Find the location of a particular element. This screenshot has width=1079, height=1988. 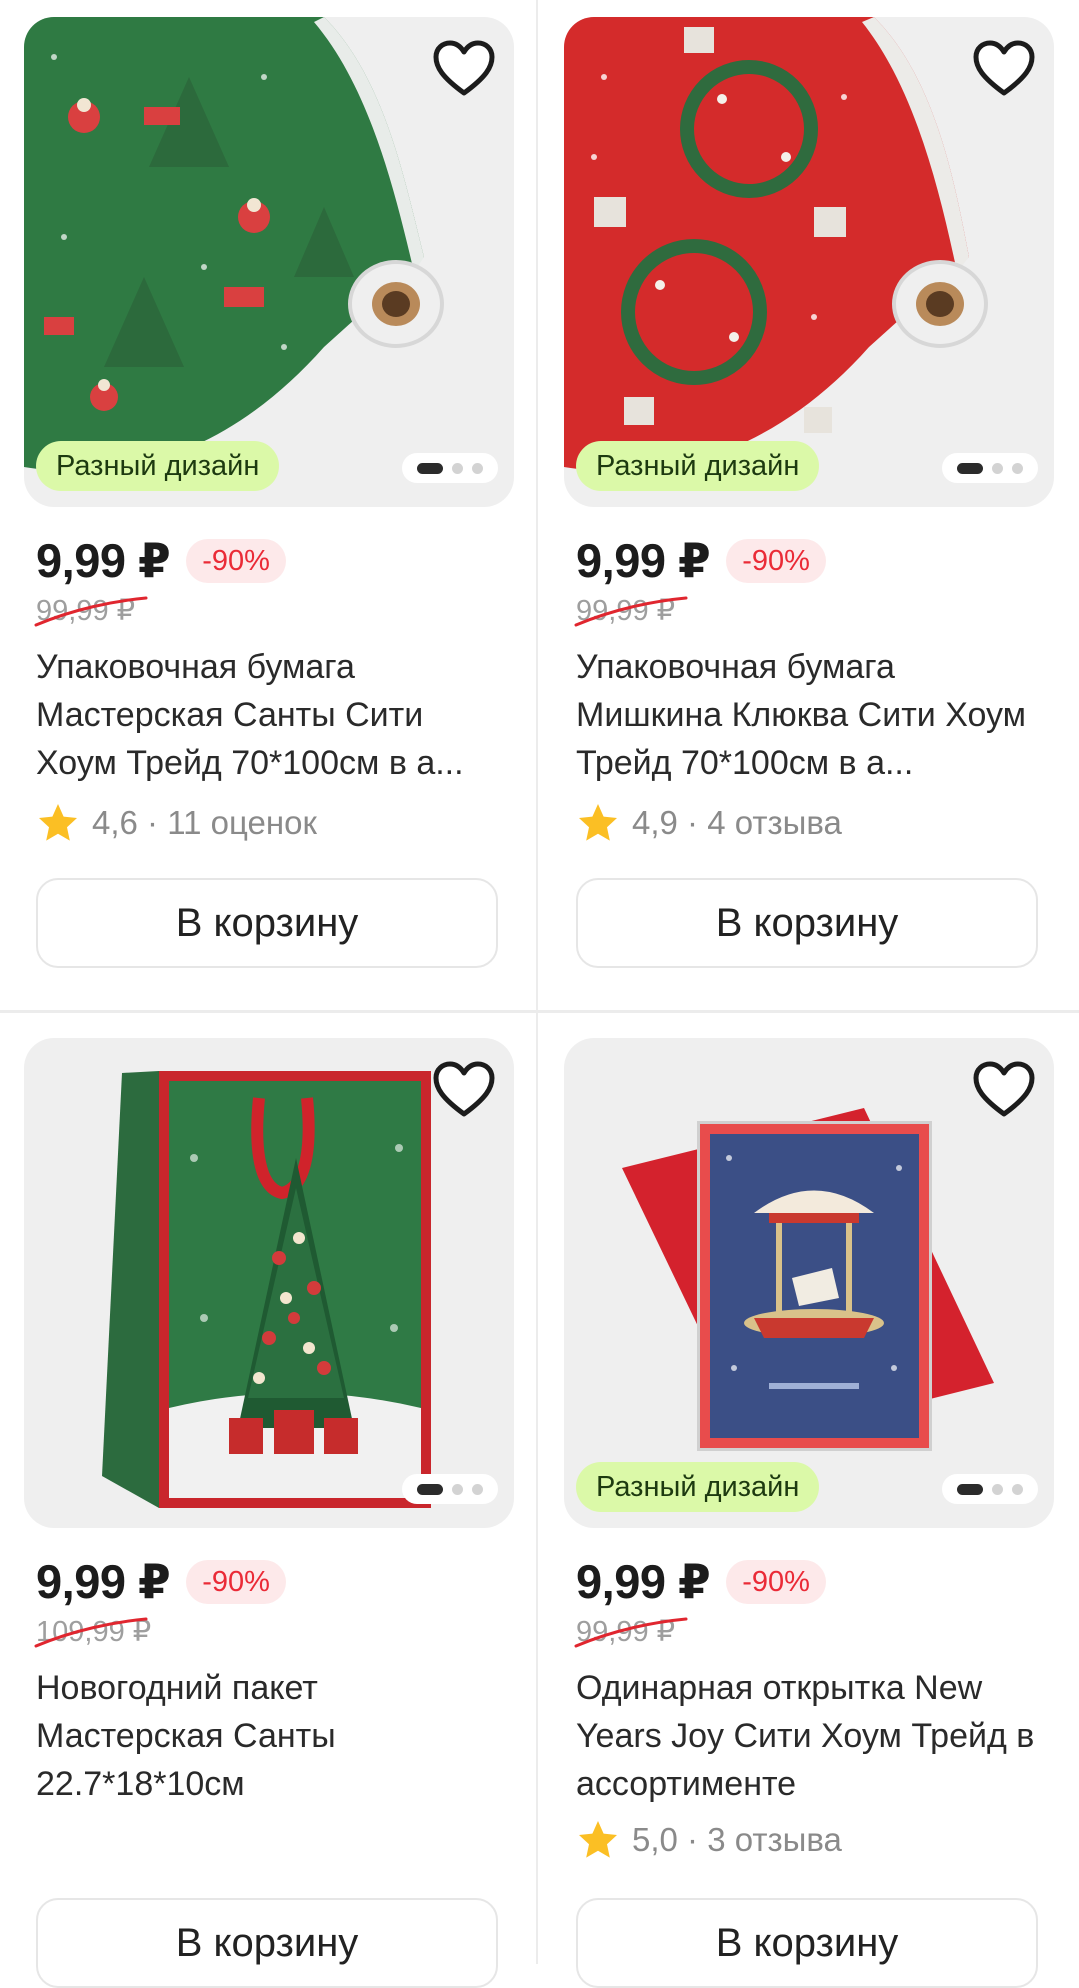

row-divider is located at coordinates (539, 1011).